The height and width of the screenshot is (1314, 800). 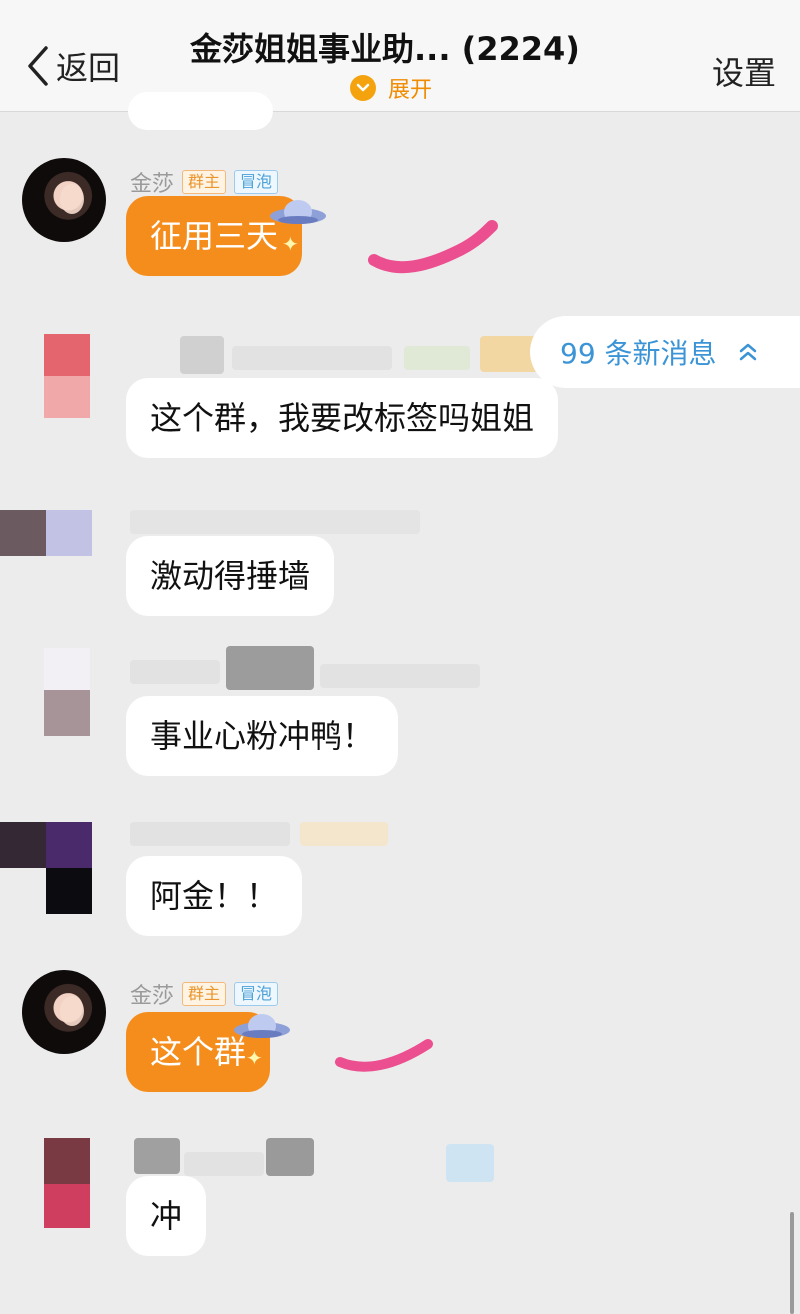 I want to click on message-text: 事业心粉冲鸭！, so click(x=262, y=736).